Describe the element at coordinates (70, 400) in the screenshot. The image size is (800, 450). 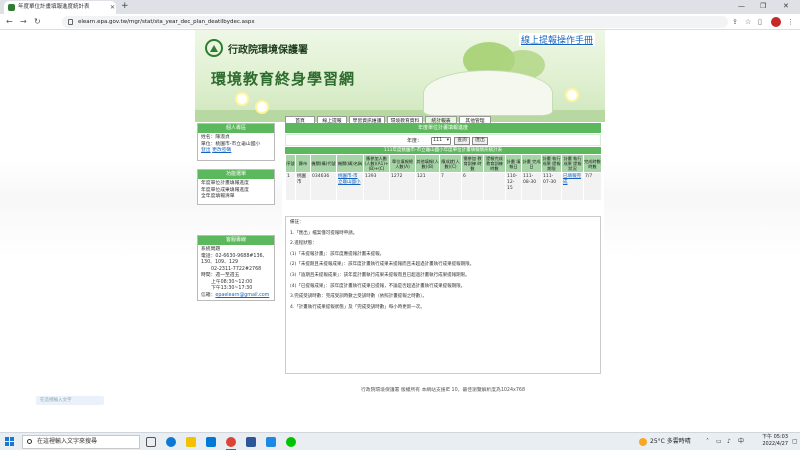
I see `ghost-tab: 在這裡輸入文字` at that location.